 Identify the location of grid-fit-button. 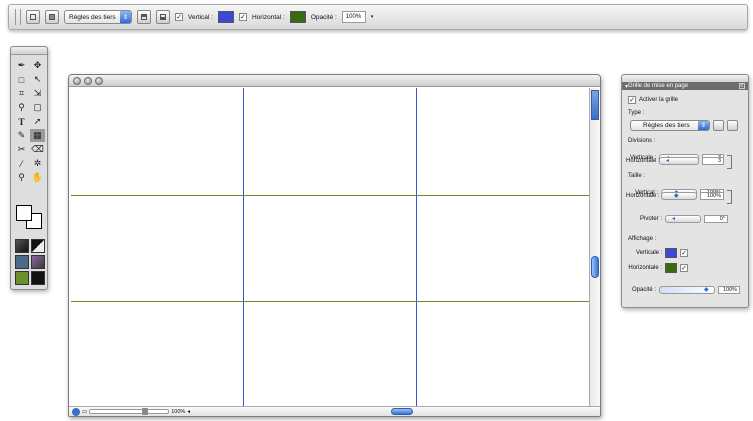
(144, 17).